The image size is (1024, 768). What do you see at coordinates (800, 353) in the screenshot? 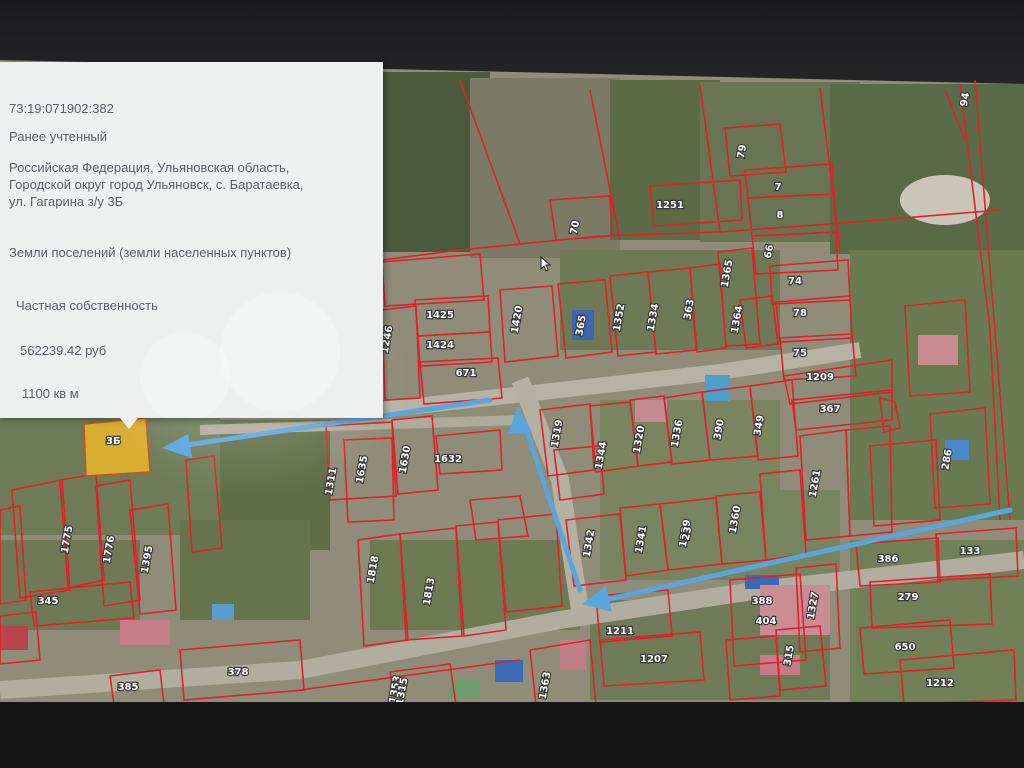
I see `plot-number-label: 75` at bounding box center [800, 353].